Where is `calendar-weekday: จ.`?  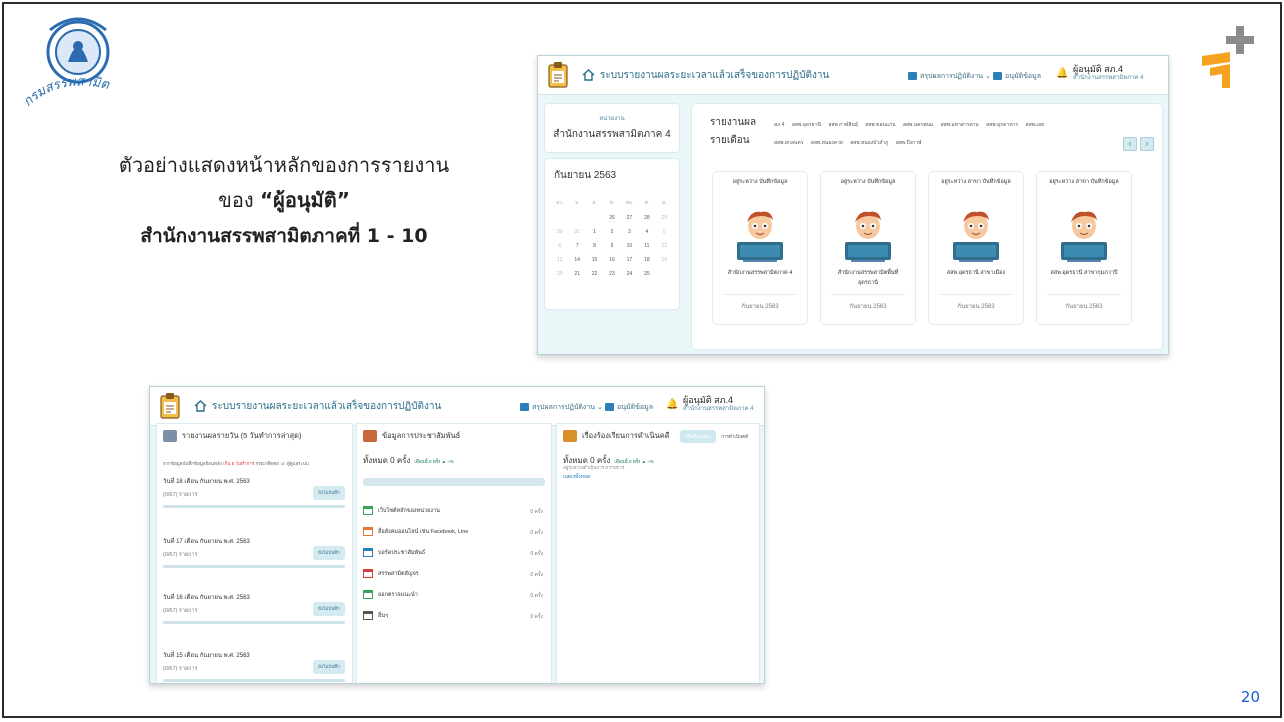
calendar-weekday: จ. is located at coordinates (577, 203).